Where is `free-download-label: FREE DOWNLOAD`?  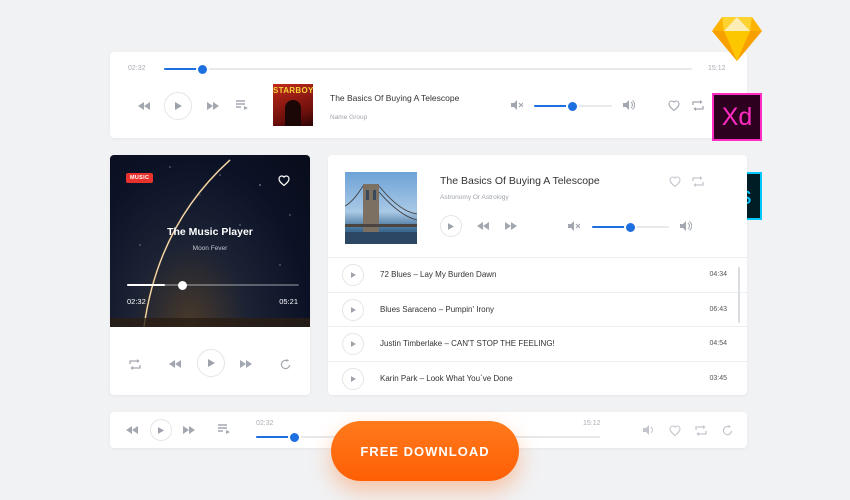
free-download-label: FREE DOWNLOAD is located at coordinates (425, 451).